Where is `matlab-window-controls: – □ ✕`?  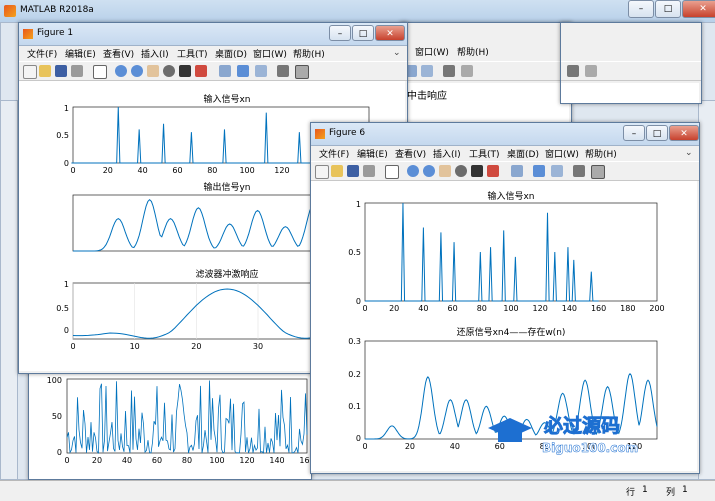
matlab-window-controls: – □ ✕ is located at coordinates (671, 9).